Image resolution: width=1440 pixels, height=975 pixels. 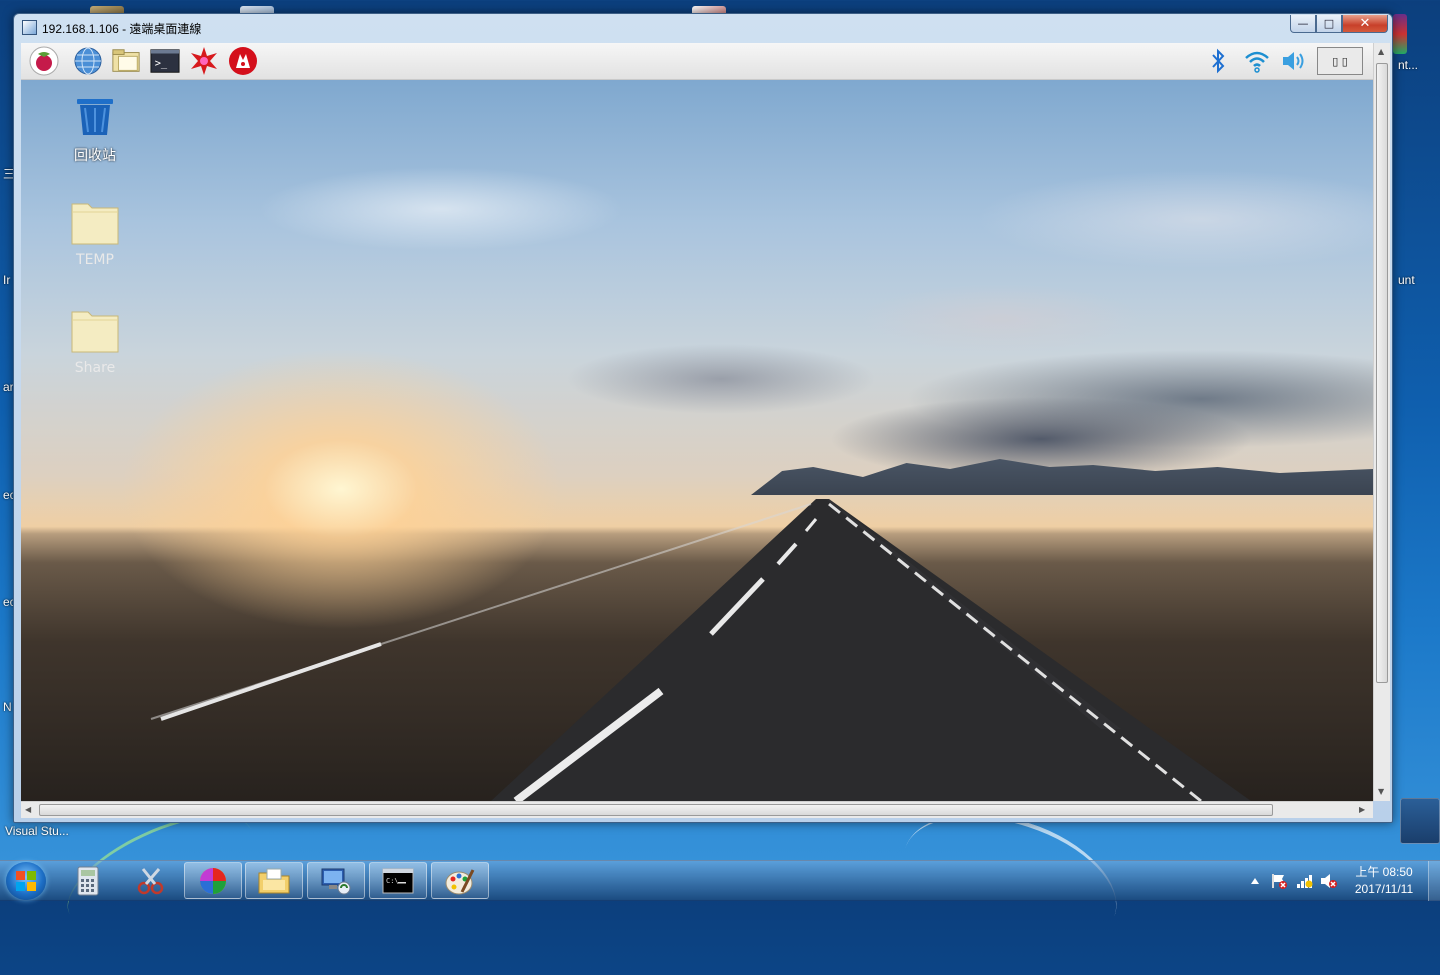 I want to click on wifi-button, so click(x=1257, y=61).